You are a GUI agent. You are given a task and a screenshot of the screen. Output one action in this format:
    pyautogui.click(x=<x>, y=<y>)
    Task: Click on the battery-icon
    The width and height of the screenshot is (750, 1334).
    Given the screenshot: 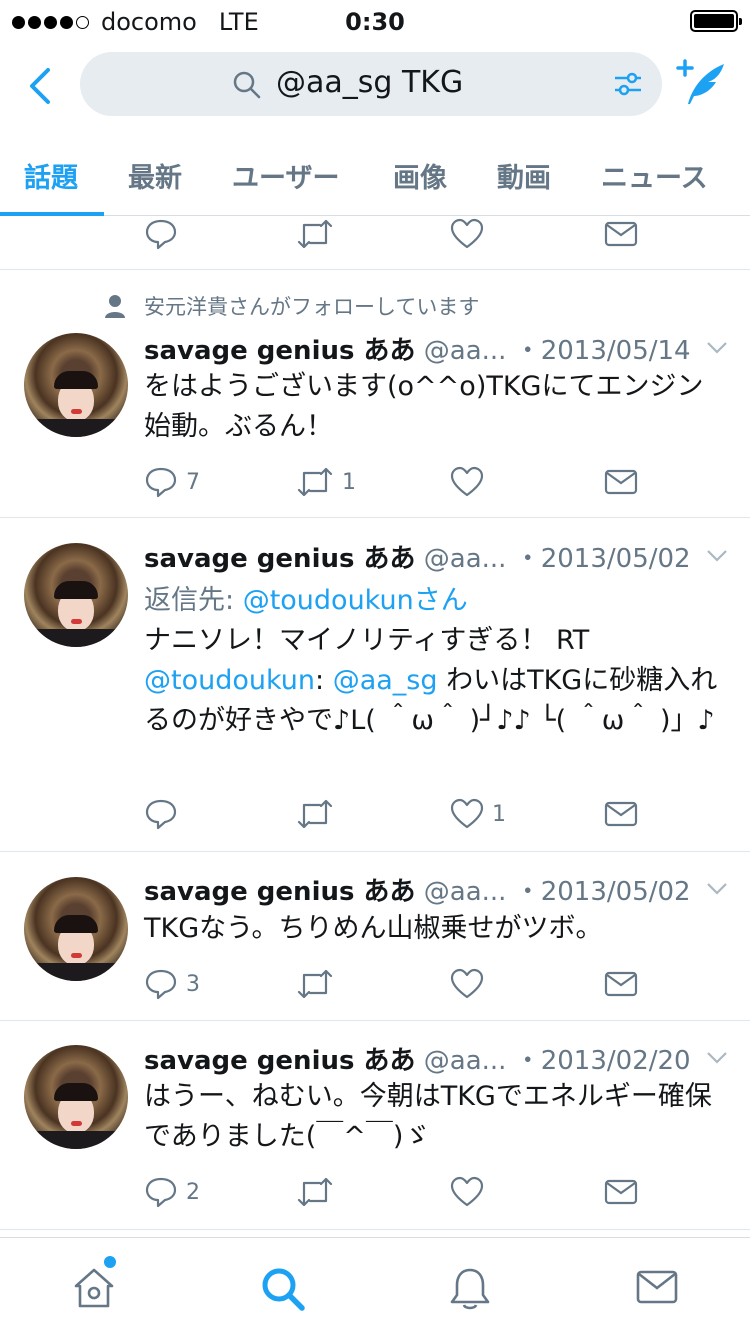 What is the action you would take?
    pyautogui.click(x=716, y=21)
    